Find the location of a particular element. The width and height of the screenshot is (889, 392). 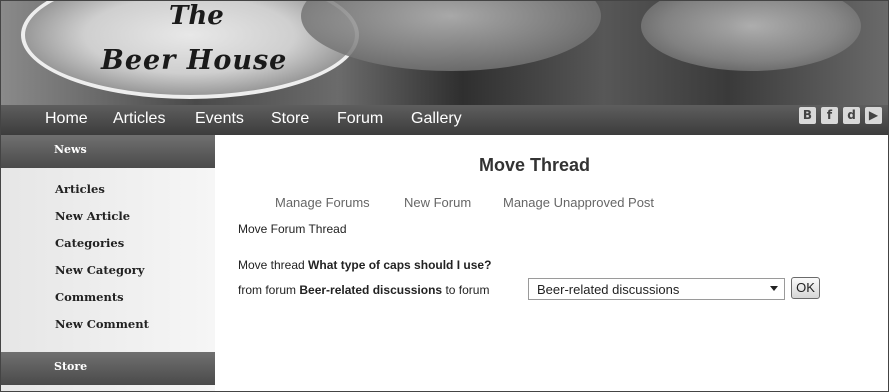

to-forum-selected-value: Beer-related discussions is located at coordinates (608, 289).